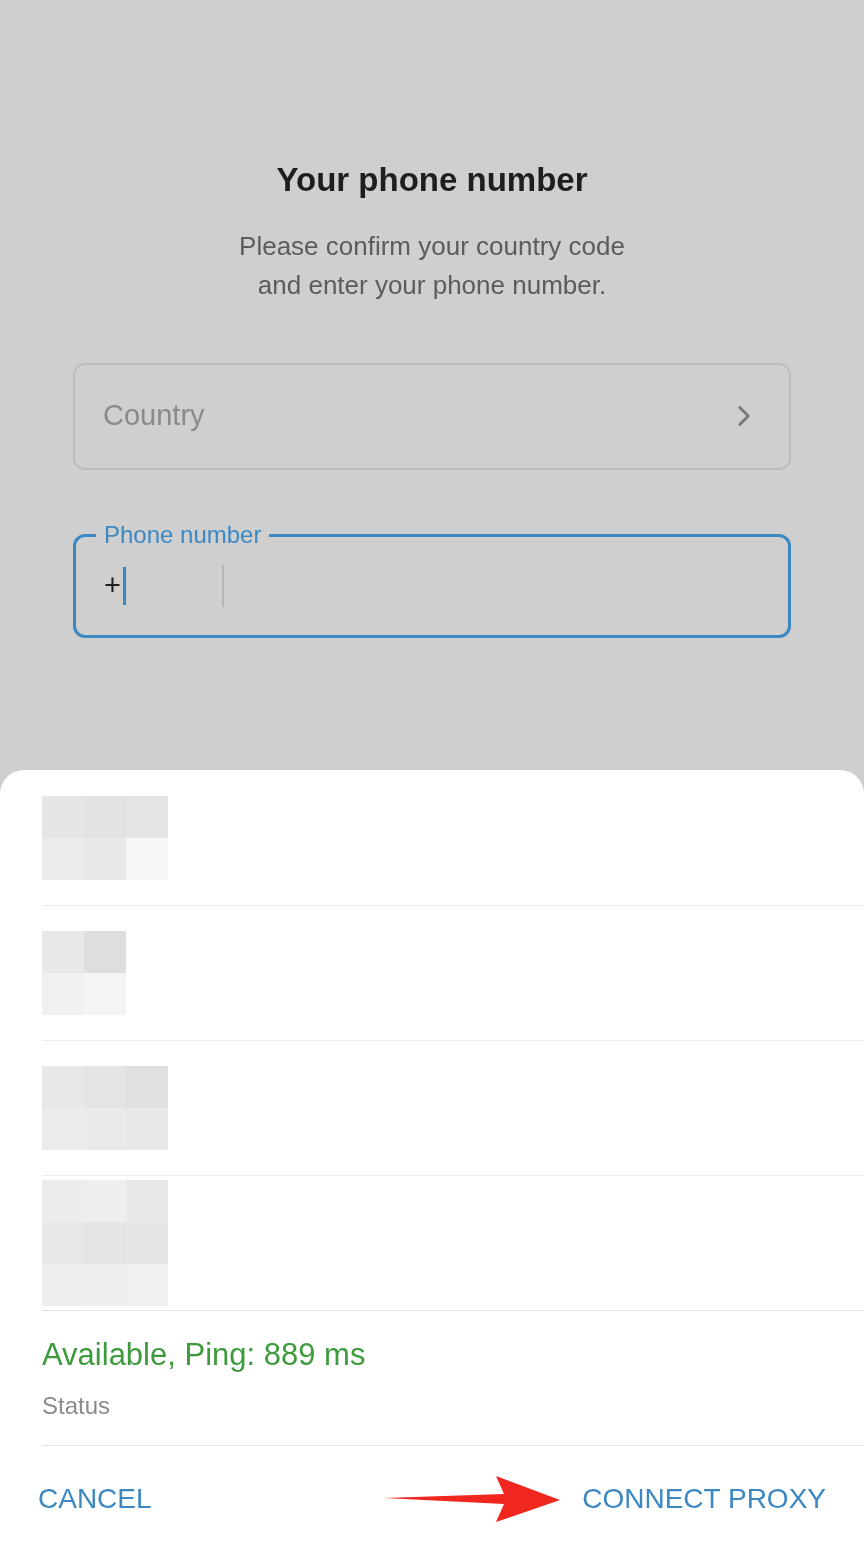  What do you see at coordinates (704, 1499) in the screenshot?
I see `connect-proxy-button: CONNECT PROXY` at bounding box center [704, 1499].